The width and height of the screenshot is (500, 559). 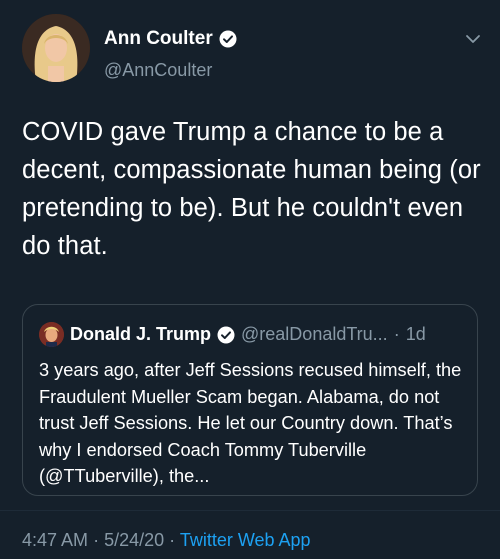 What do you see at coordinates (250, 510) in the screenshot?
I see `divider` at bounding box center [250, 510].